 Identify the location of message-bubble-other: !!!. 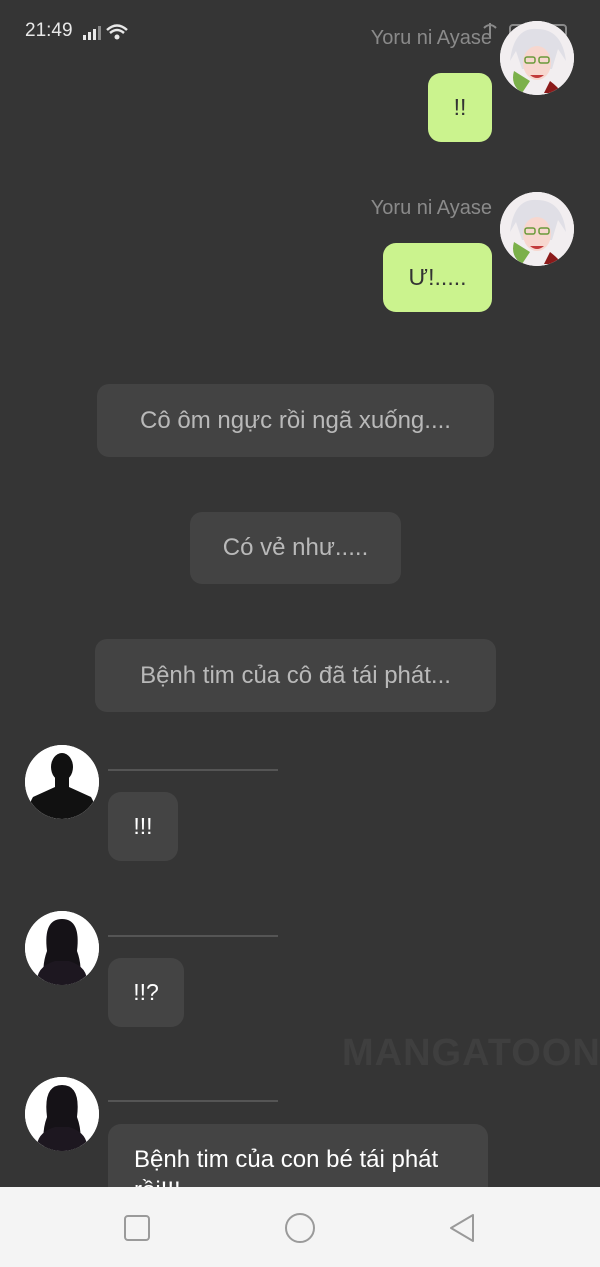
(143, 826).